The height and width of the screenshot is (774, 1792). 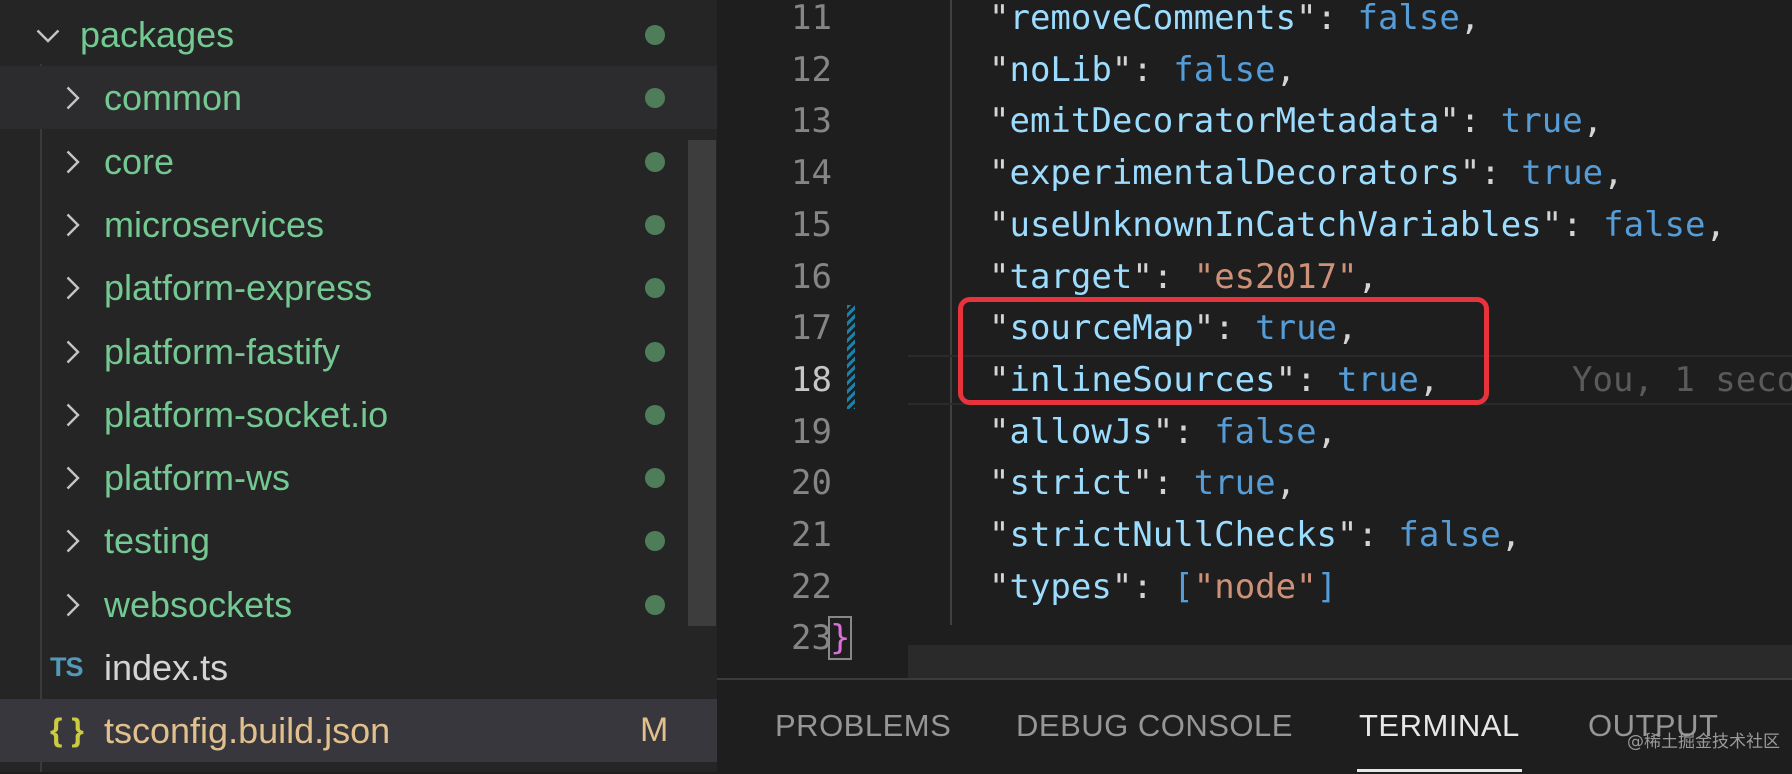 I want to click on folder-item-packages: packages, so click(x=358, y=34).